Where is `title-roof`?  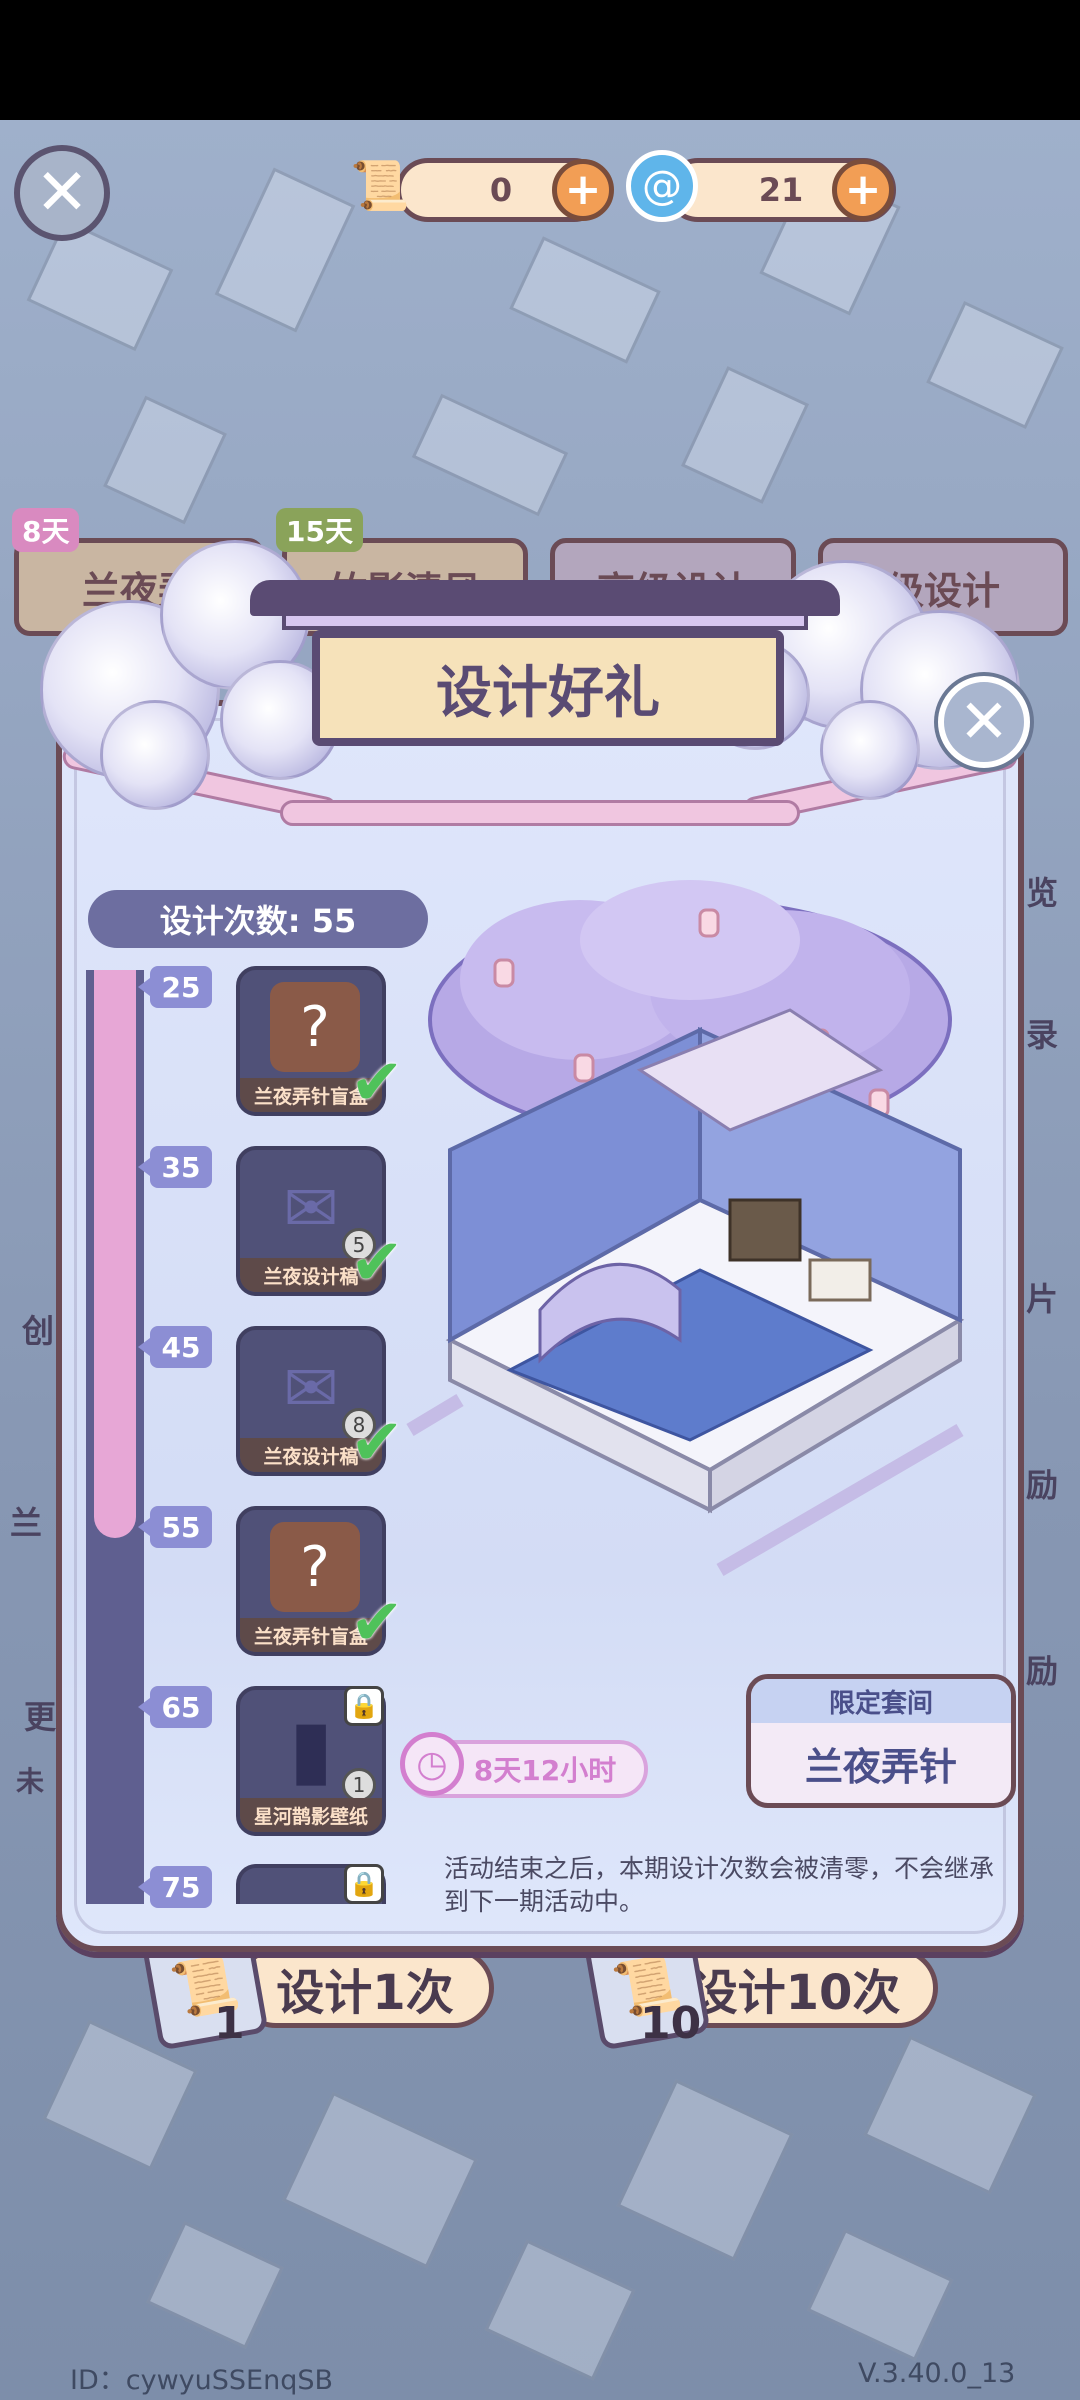 title-roof is located at coordinates (545, 598).